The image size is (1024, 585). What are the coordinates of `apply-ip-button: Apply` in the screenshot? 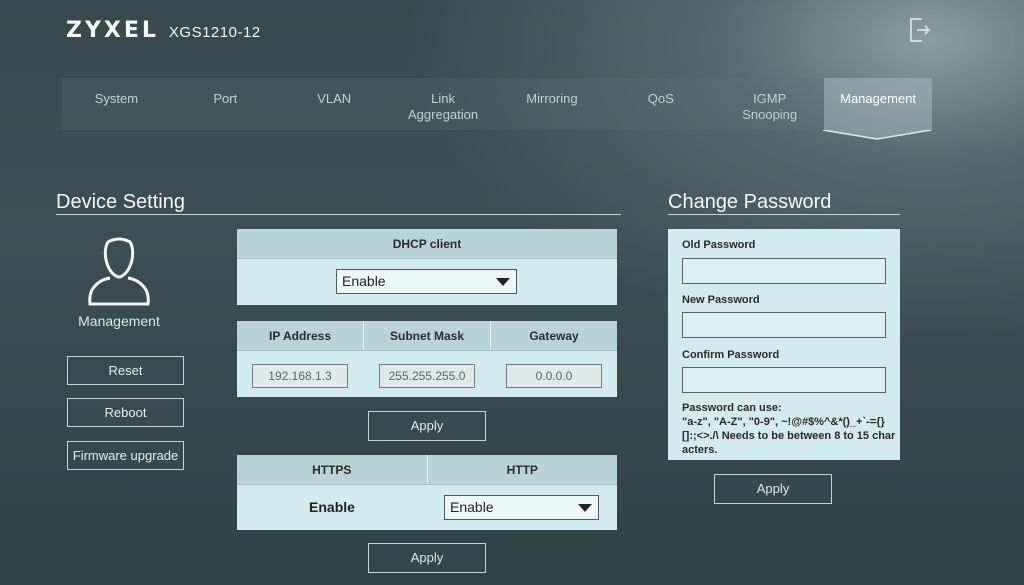 It's located at (427, 426).